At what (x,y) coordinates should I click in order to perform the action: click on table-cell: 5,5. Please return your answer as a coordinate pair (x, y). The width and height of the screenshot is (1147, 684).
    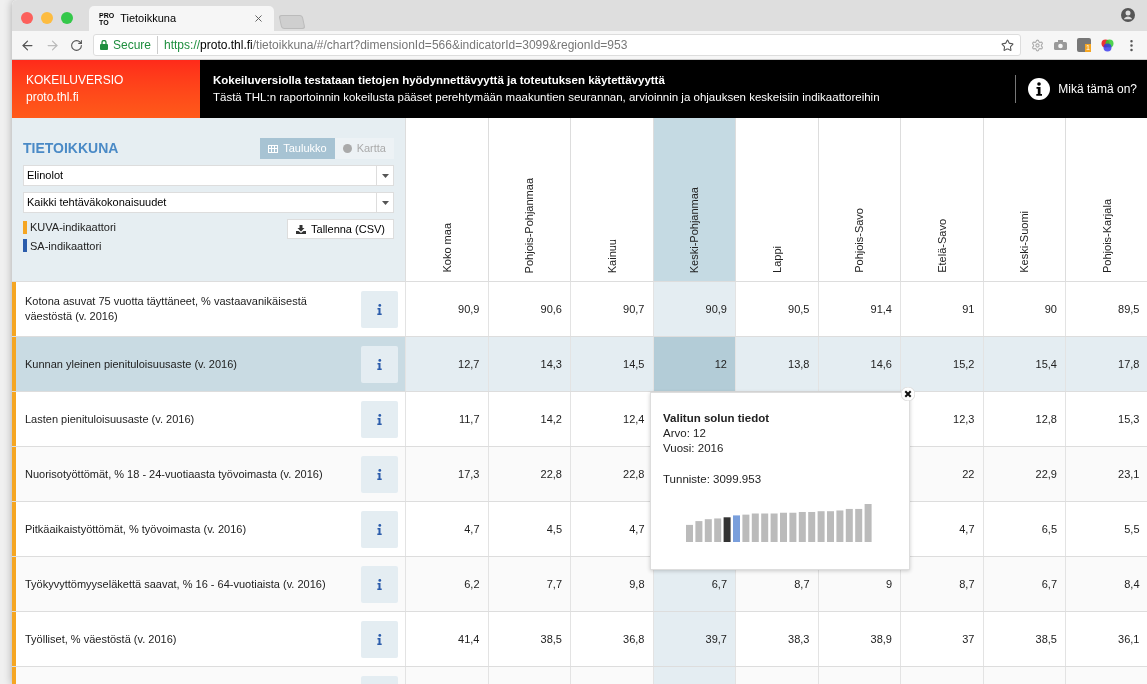
    Looking at the image, I should click on (1106, 529).